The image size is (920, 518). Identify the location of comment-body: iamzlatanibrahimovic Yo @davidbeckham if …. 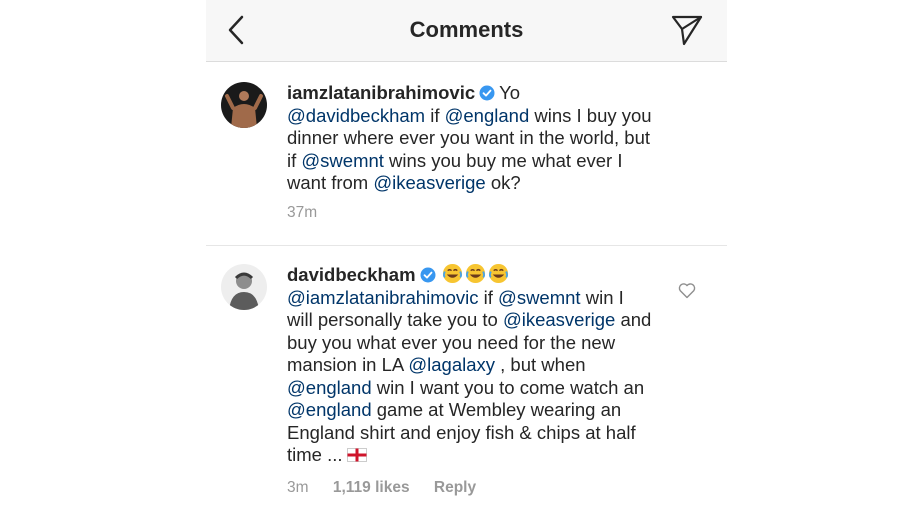
(469, 138).